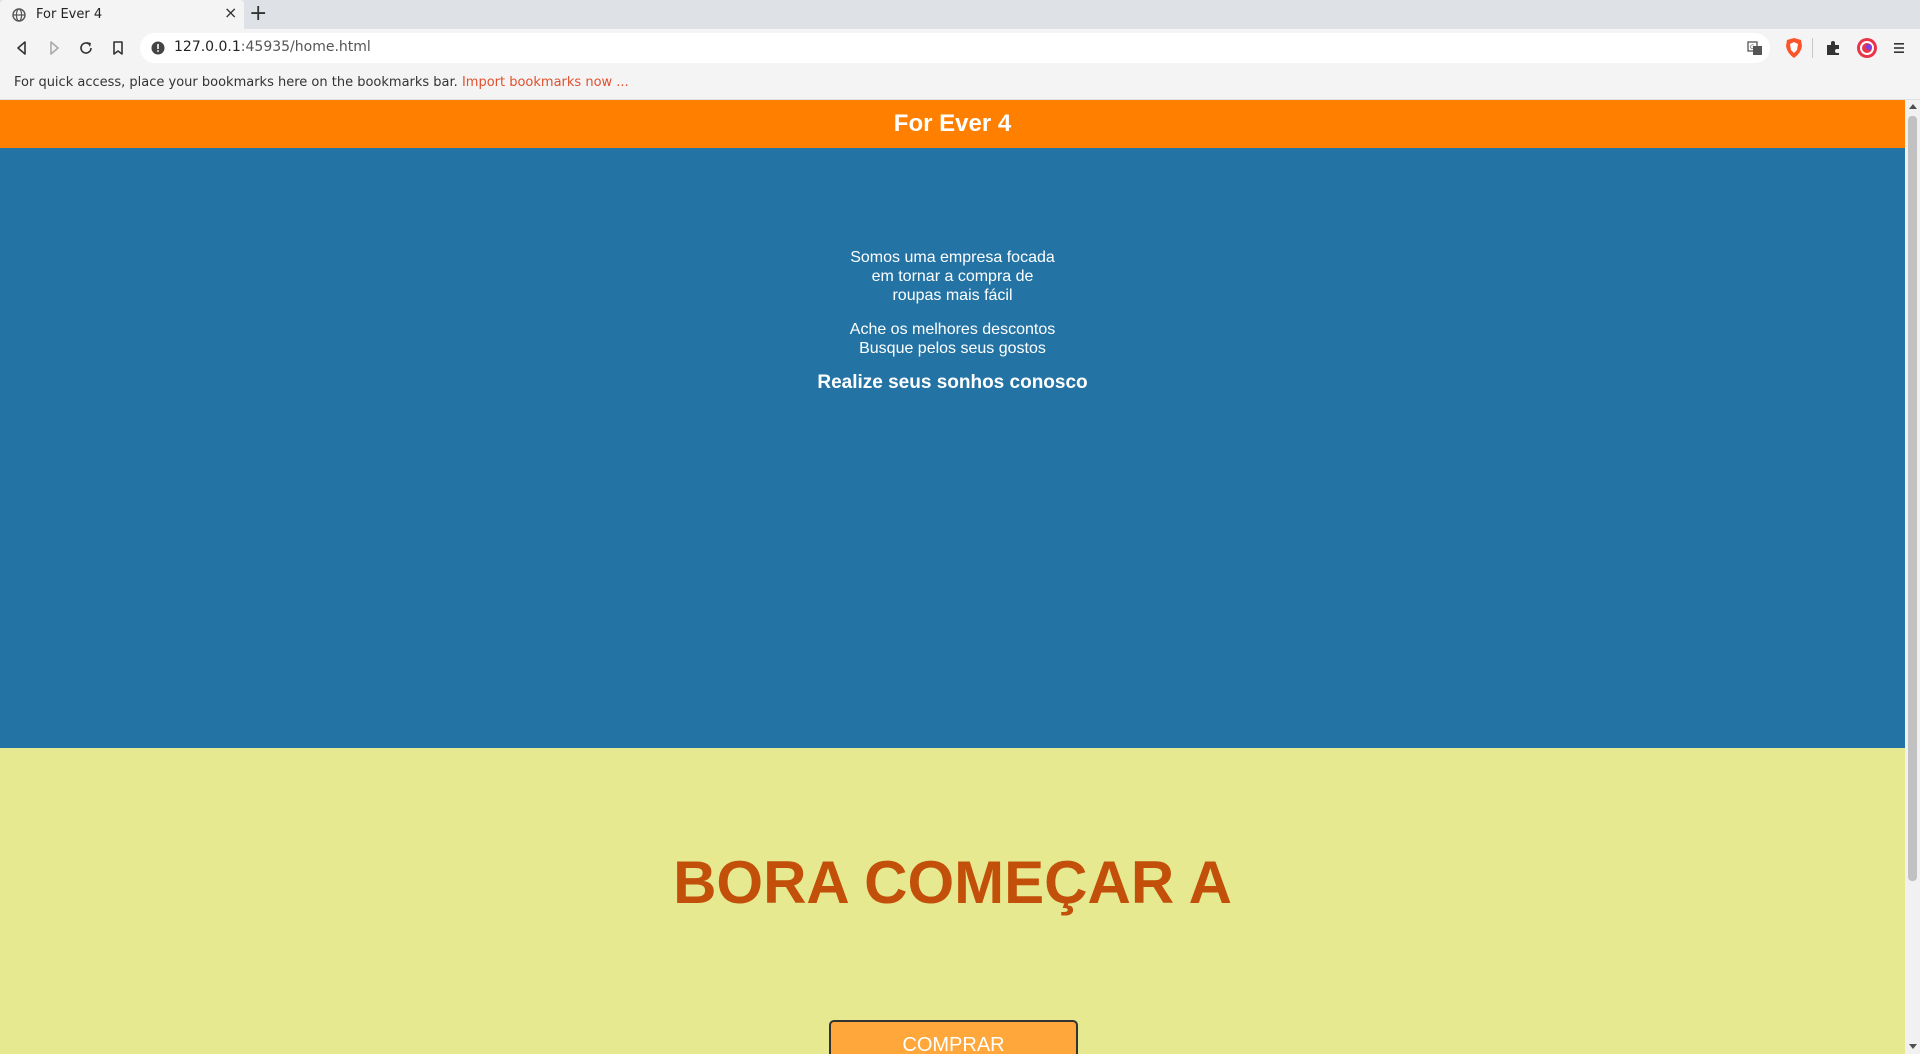  I want to click on url-path: :45935/home.html, so click(305, 47).